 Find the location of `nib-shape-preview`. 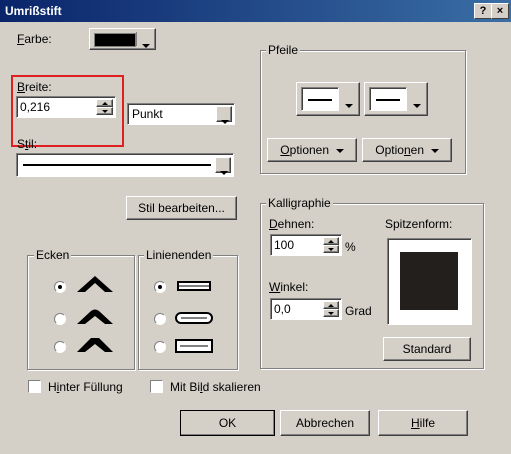

nib-shape-preview is located at coordinates (429, 281).